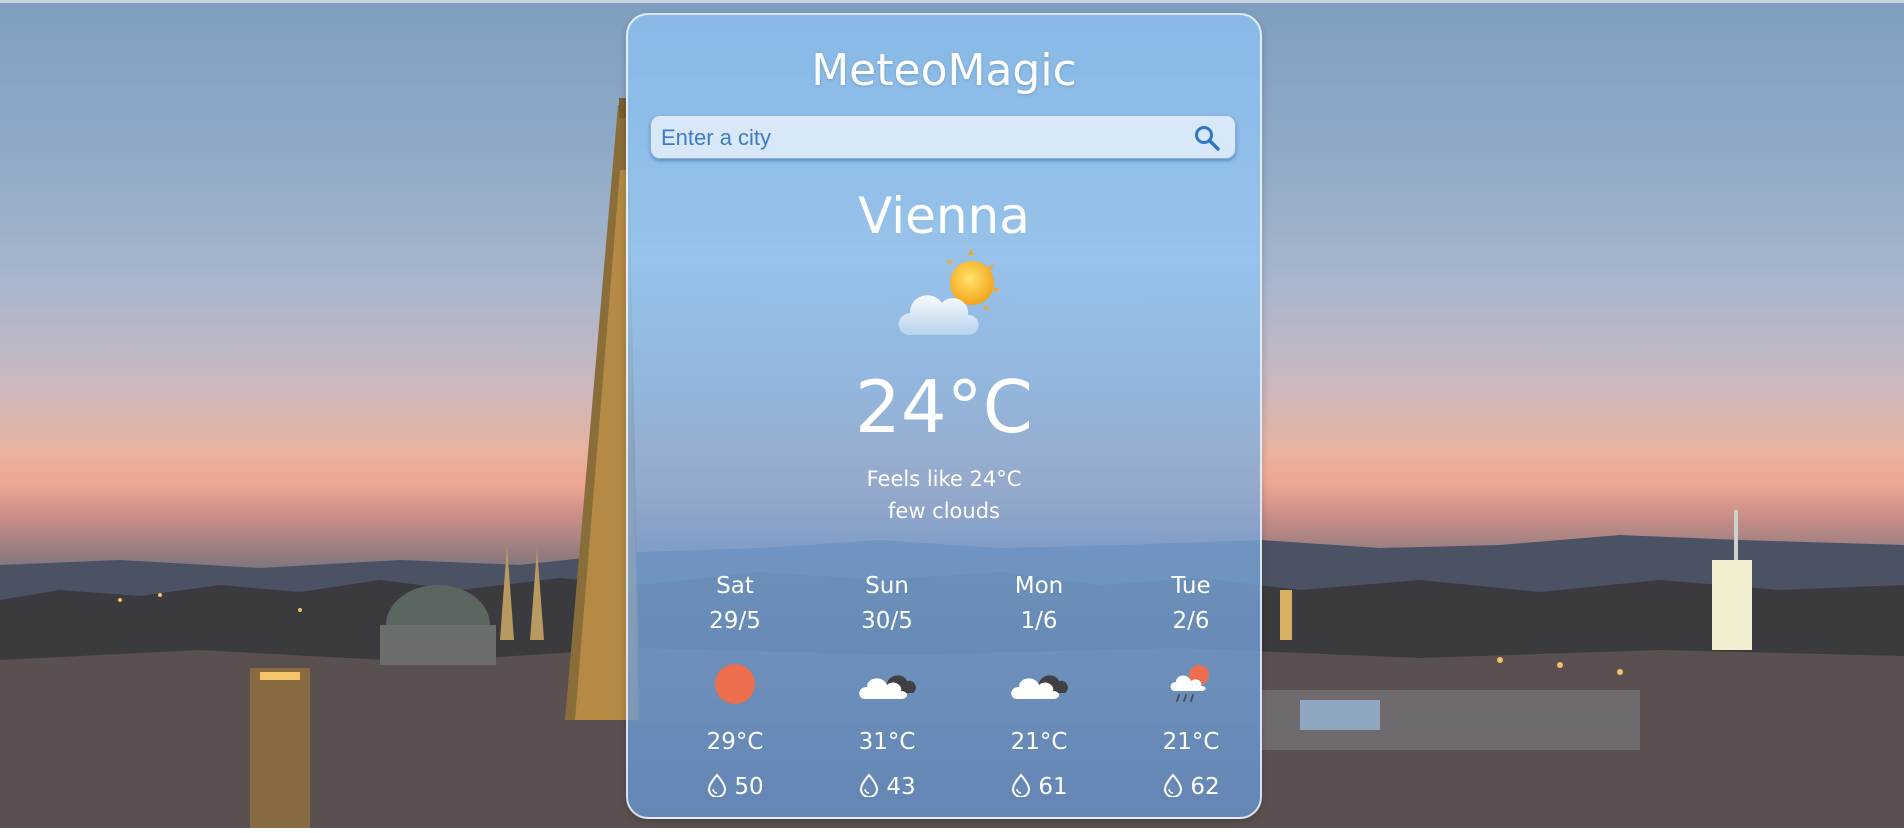 This screenshot has width=1904, height=833. Describe the element at coordinates (887, 742) in the screenshot. I see `forecast-temp: 31°C` at that location.